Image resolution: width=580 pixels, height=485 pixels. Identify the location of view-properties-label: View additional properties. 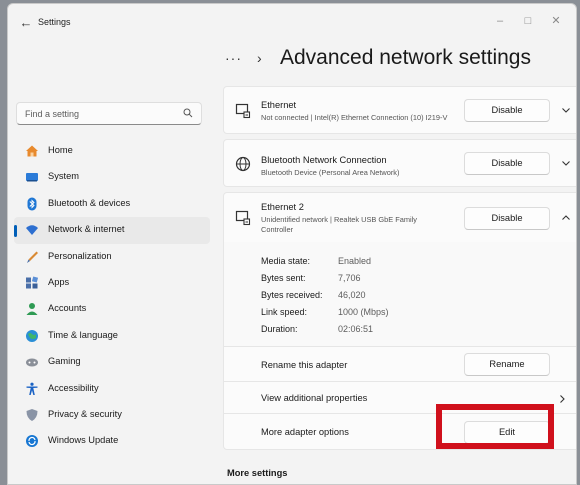
(314, 398).